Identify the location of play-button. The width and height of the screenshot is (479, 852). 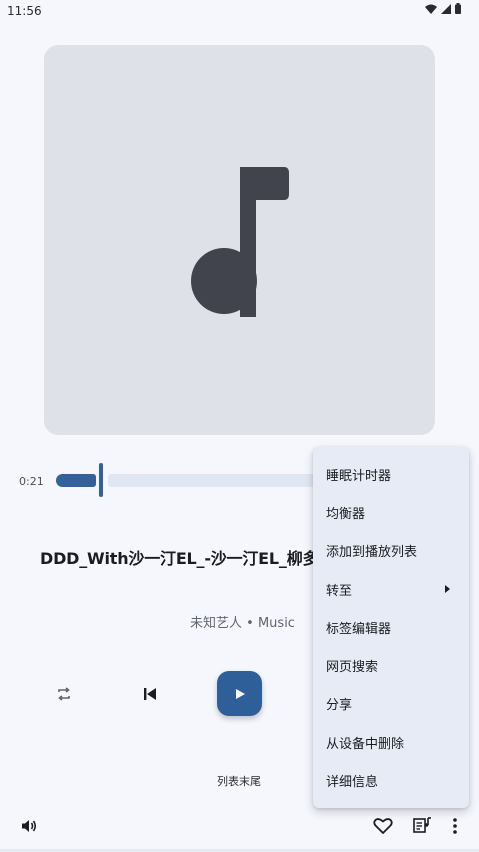
(239, 693).